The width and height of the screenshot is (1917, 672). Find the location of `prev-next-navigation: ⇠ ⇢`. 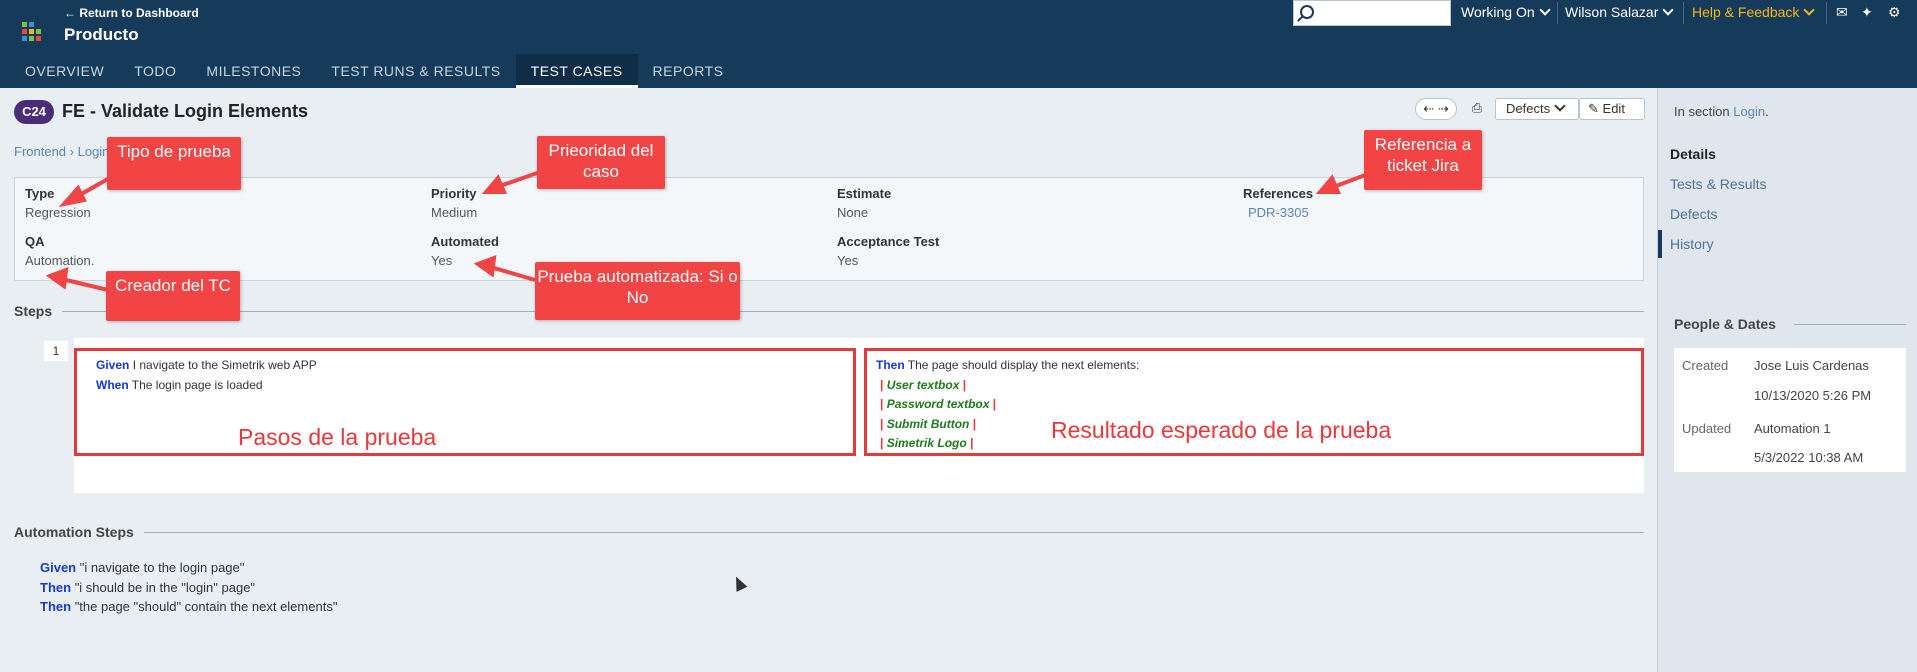

prev-next-navigation: ⇠ ⇢ is located at coordinates (1436, 109).